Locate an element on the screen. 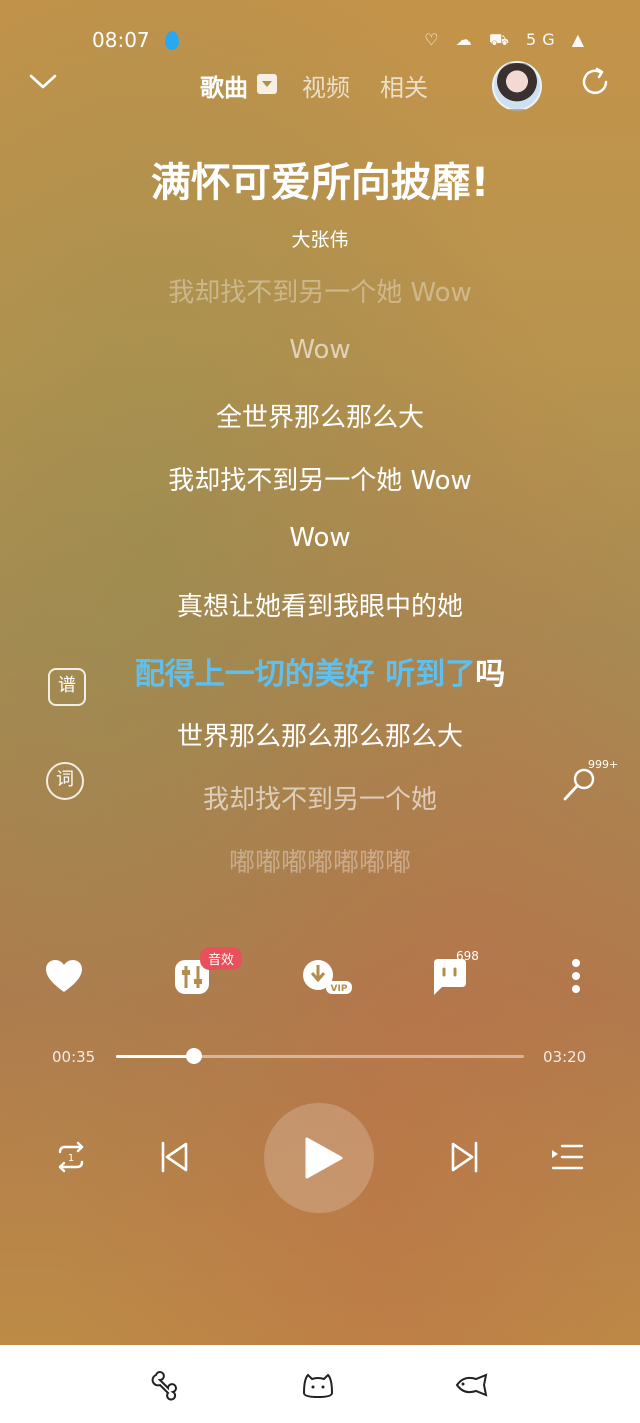 The image size is (640, 1423). next-track-icon is located at coordinates (465, 1157).